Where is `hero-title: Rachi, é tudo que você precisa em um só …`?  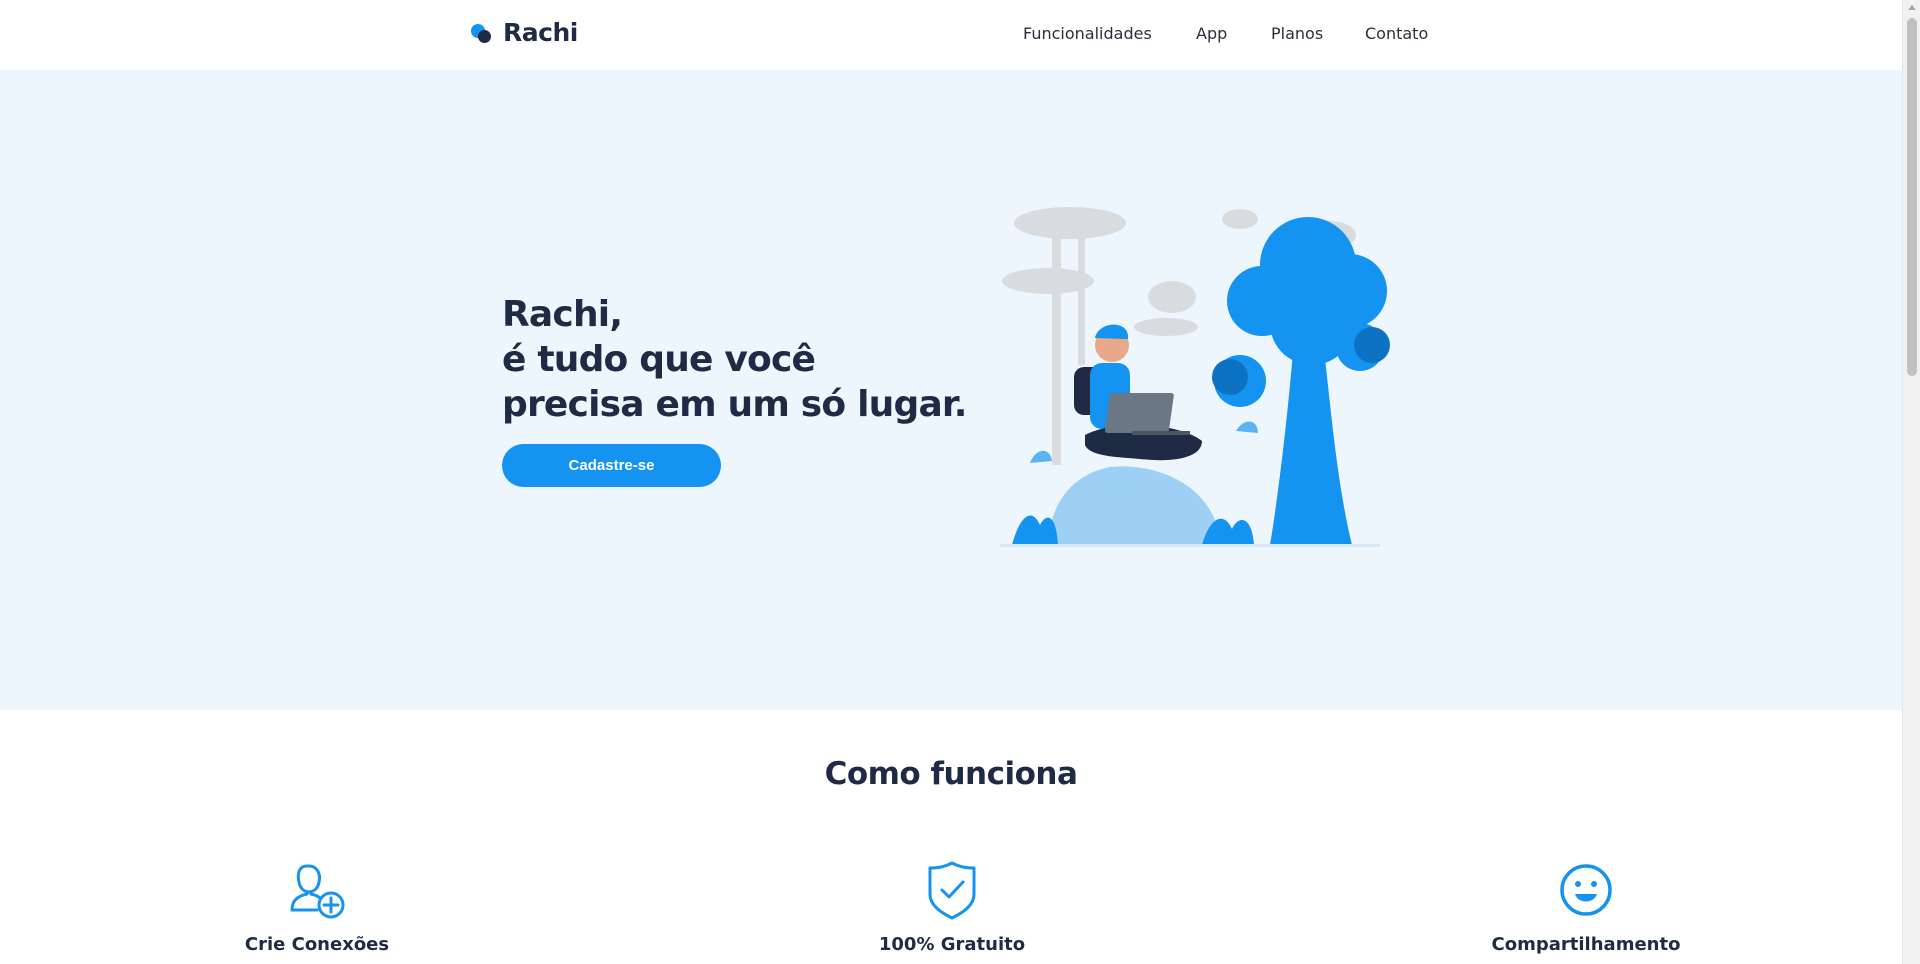 hero-title: Rachi, é tudo que você precisa em um só … is located at coordinates (734, 359).